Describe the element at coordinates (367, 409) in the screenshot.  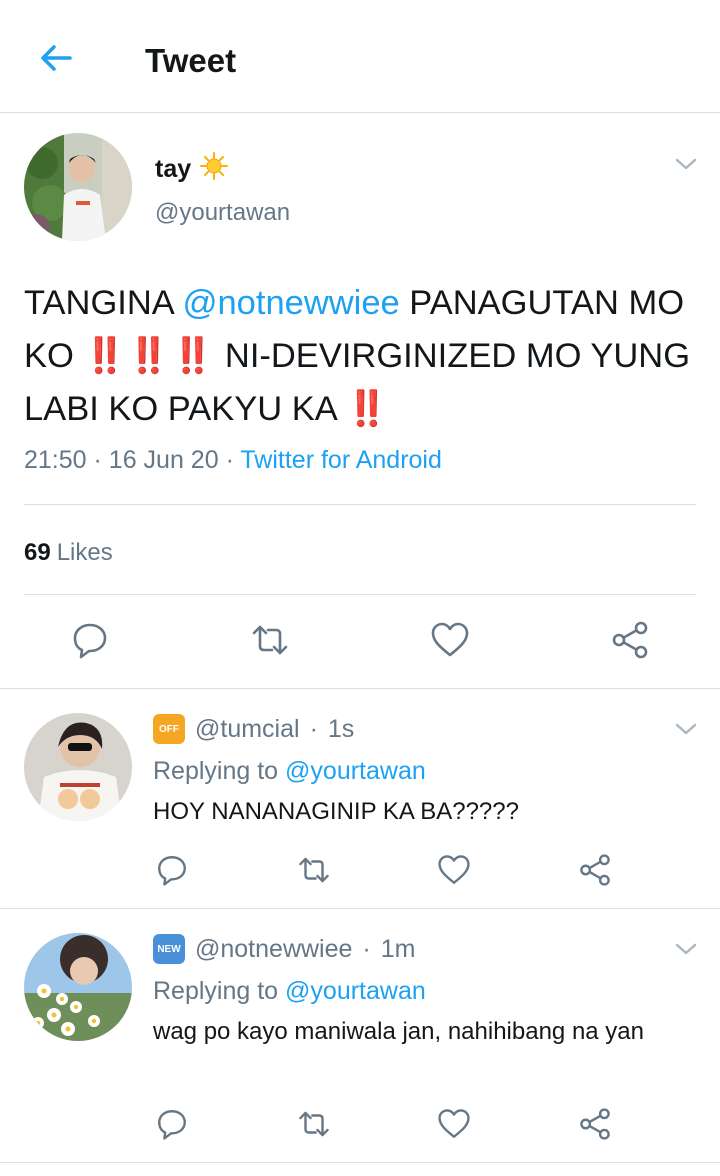
I see `double-exclamation-emoji: ‼️` at that location.